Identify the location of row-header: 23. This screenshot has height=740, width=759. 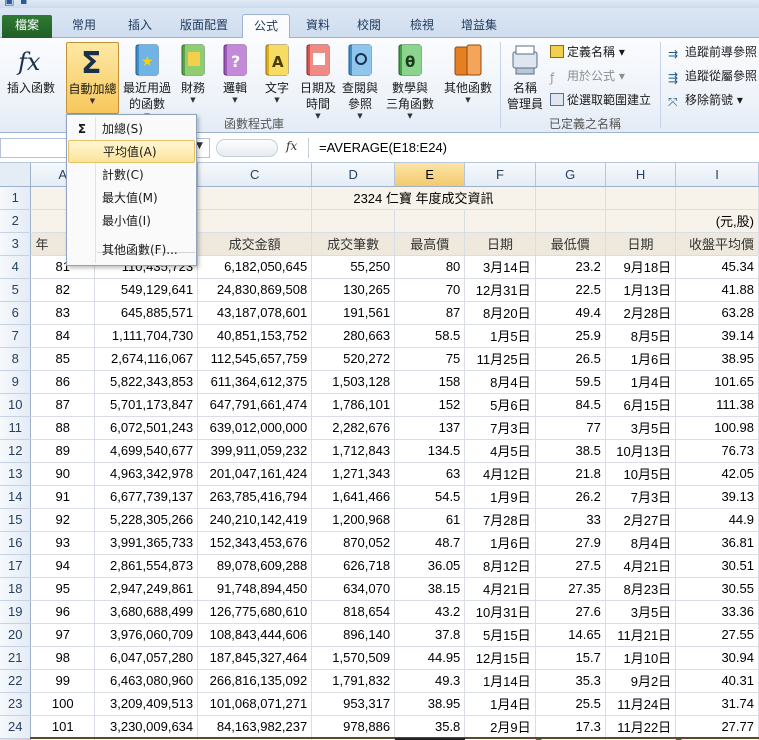
(16, 704).